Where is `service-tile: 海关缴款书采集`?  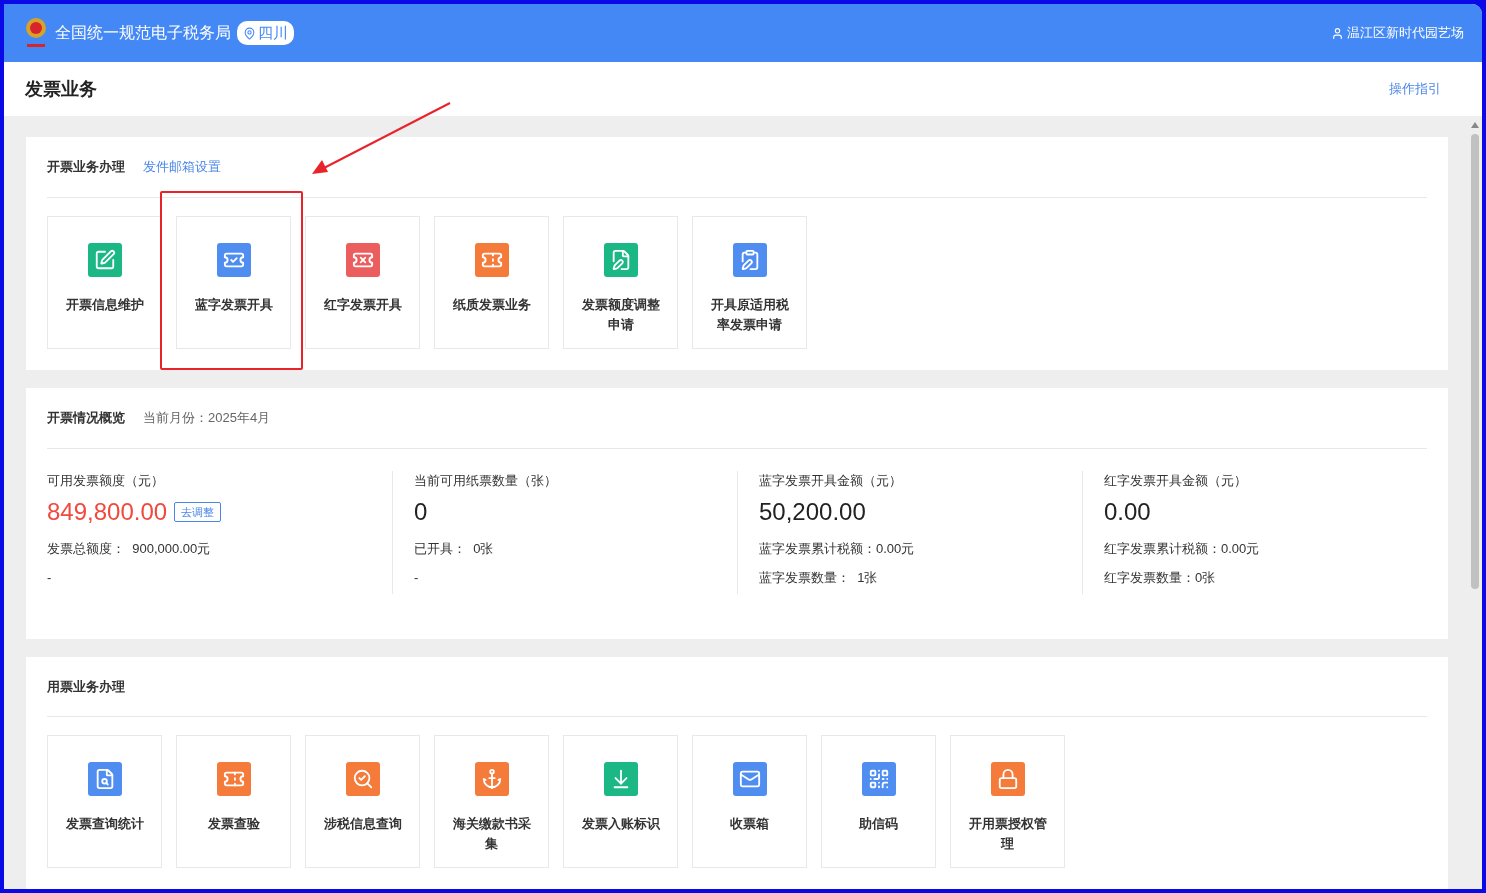
service-tile: 海关缴款书采集 is located at coordinates (491, 801).